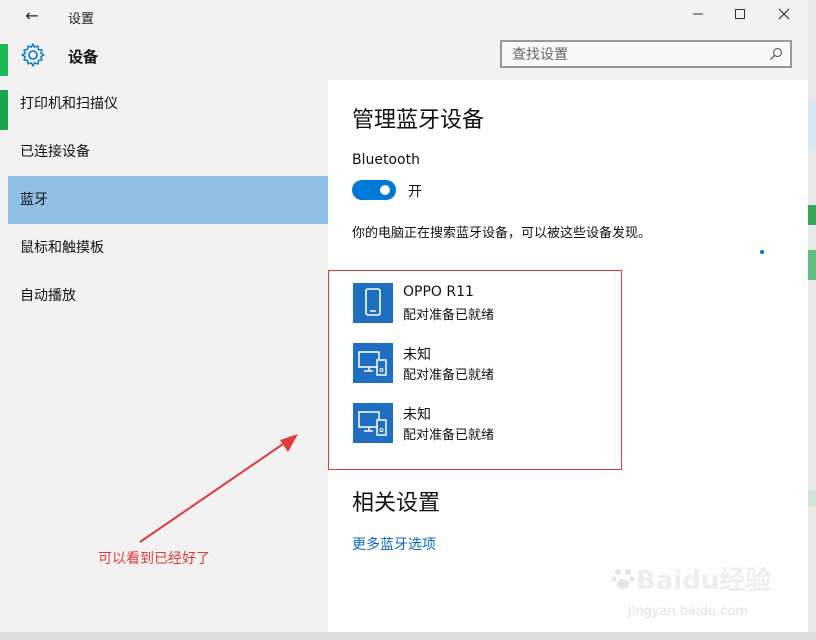  Describe the element at coordinates (168, 200) in the screenshot. I see `sidebar-item-bluetooth: 蓝牙` at that location.